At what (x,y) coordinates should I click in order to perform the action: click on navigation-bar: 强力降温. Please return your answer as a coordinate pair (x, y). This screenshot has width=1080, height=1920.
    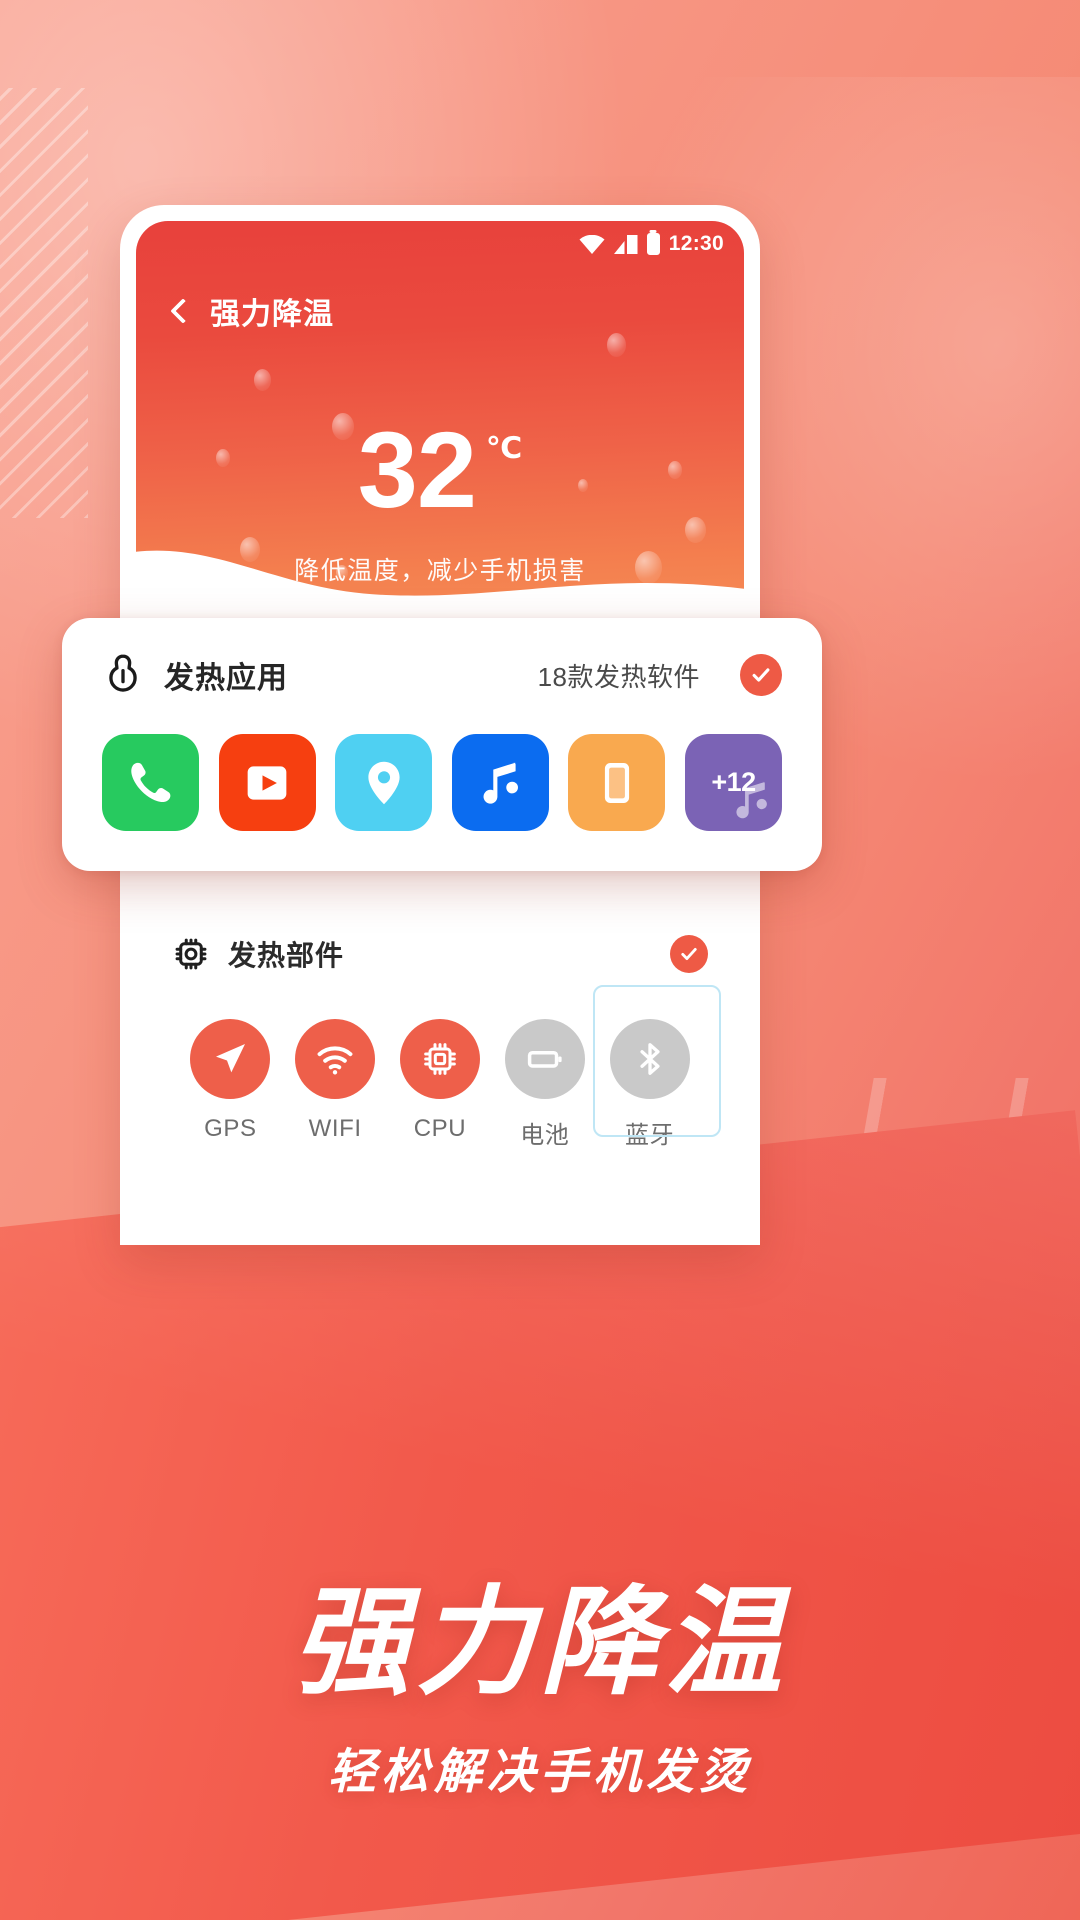
    Looking at the image, I should click on (440, 311).